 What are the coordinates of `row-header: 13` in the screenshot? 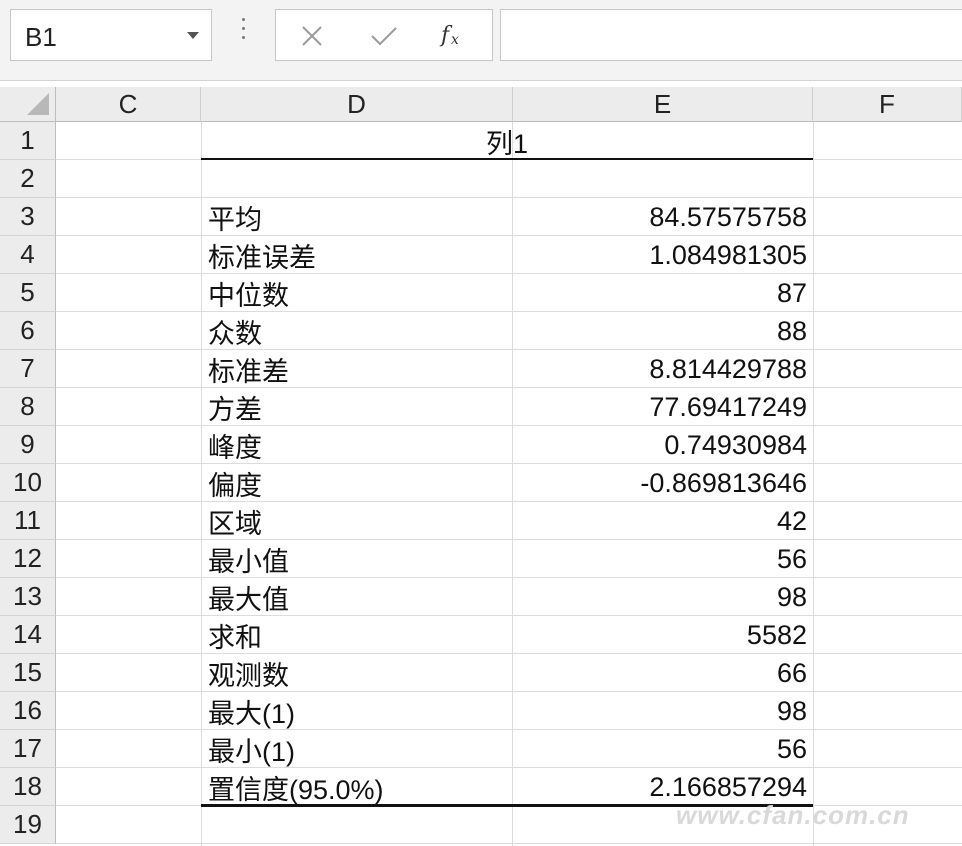 It's located at (28, 597).